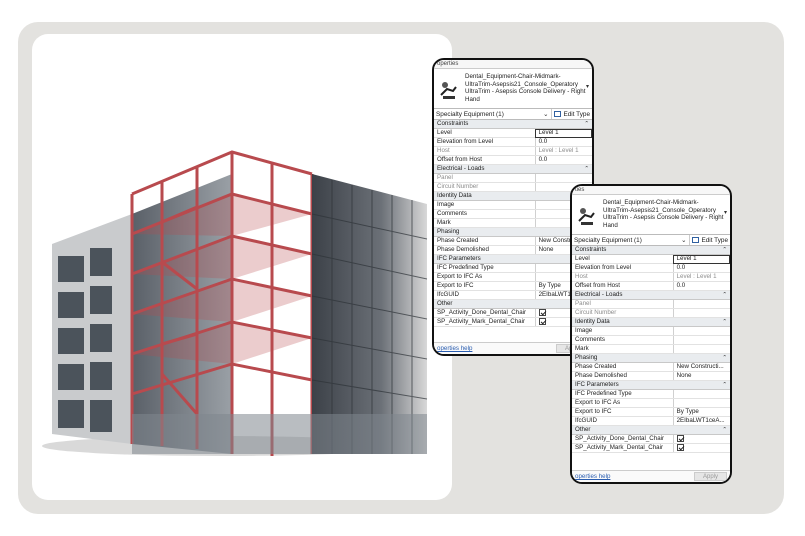 This screenshot has width=805, height=536. I want to click on property-name: Circuit Number, so click(485, 187).